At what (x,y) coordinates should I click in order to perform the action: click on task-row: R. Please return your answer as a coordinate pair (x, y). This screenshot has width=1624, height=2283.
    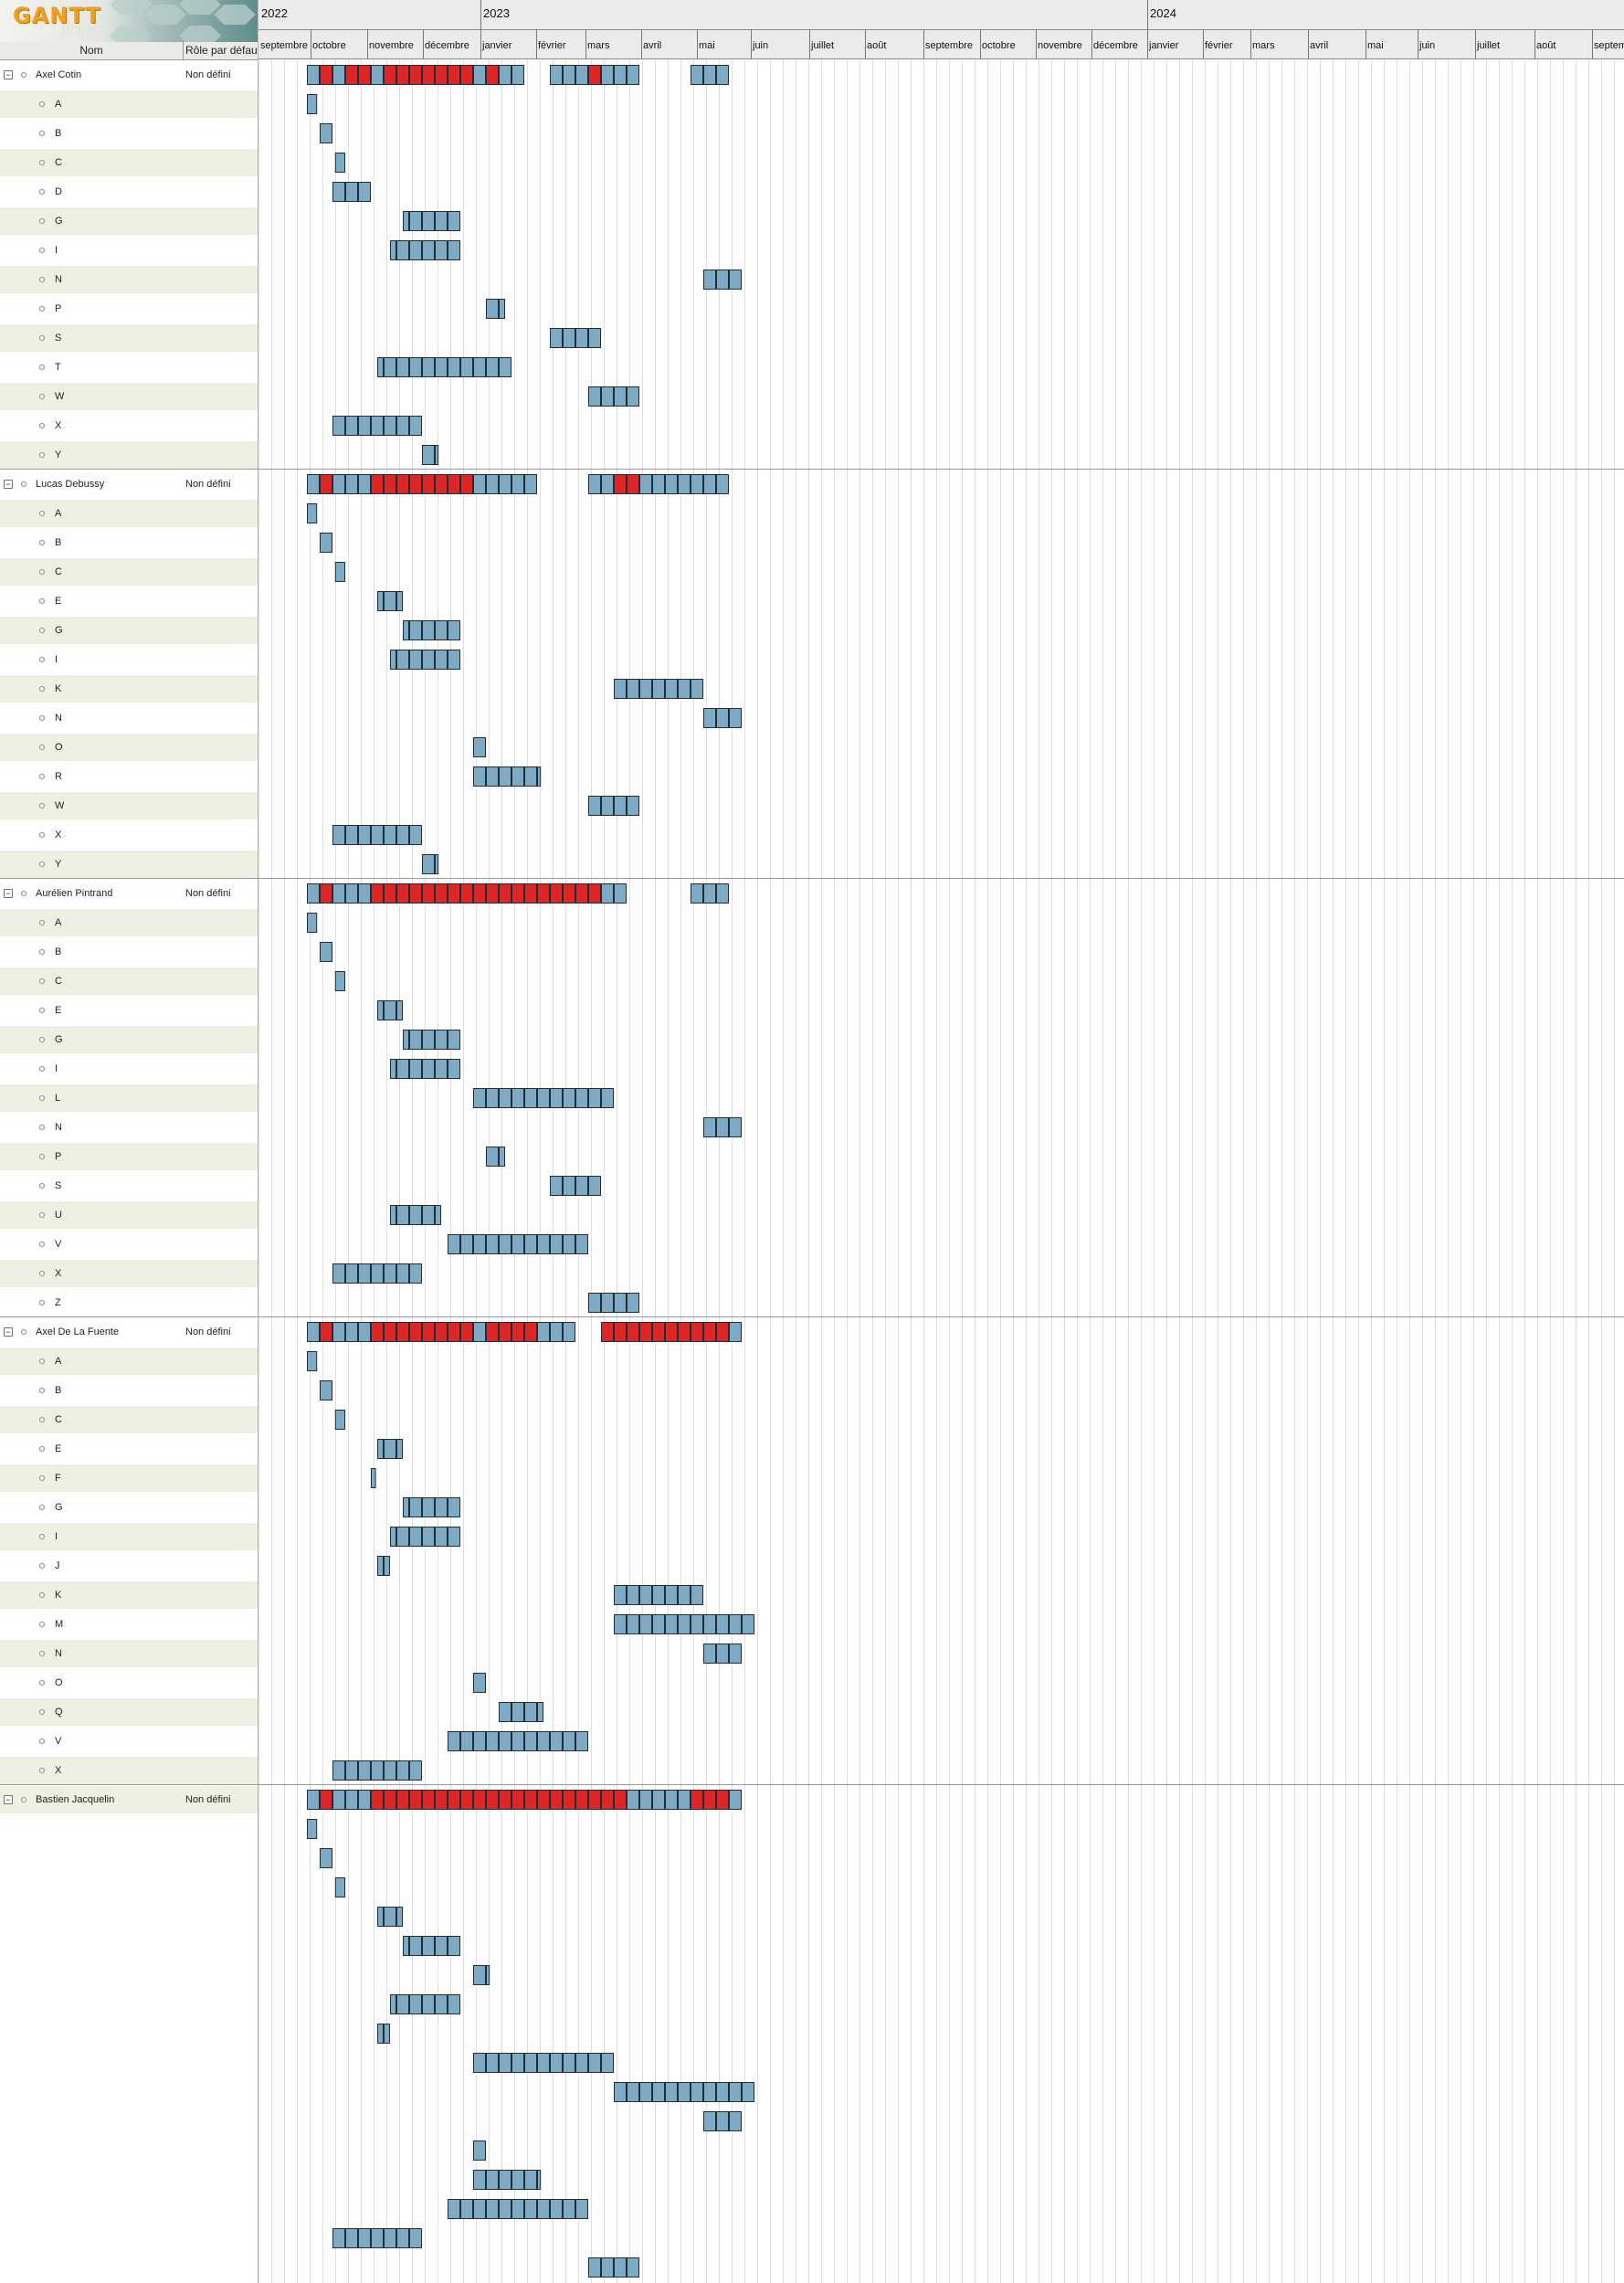
    Looking at the image, I should click on (129, 776).